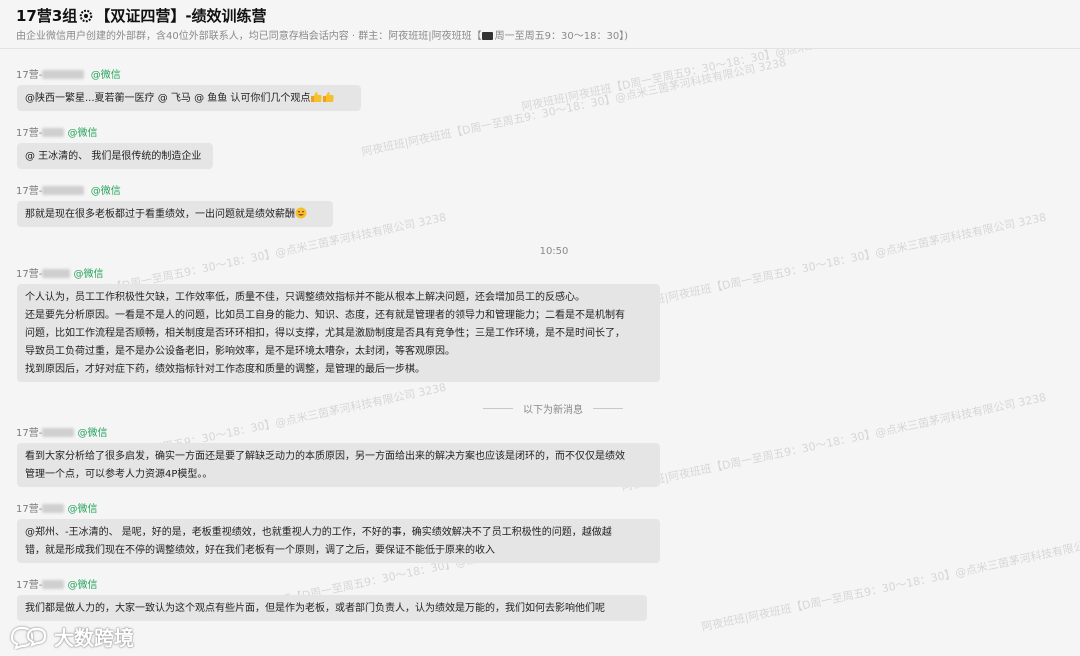 Image resolution: width=1080 pixels, height=656 pixels. I want to click on laughing-face-icon, so click(301, 213).